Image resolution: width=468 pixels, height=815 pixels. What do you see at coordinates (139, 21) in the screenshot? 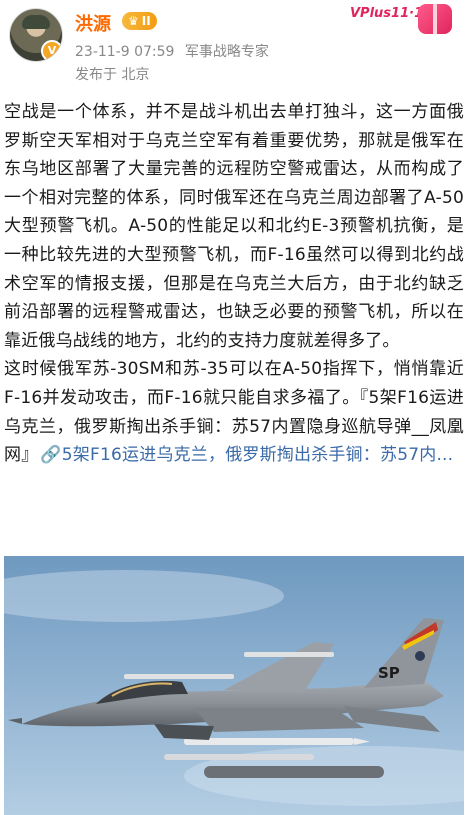
I see `vip-badge: ♛ II` at bounding box center [139, 21].